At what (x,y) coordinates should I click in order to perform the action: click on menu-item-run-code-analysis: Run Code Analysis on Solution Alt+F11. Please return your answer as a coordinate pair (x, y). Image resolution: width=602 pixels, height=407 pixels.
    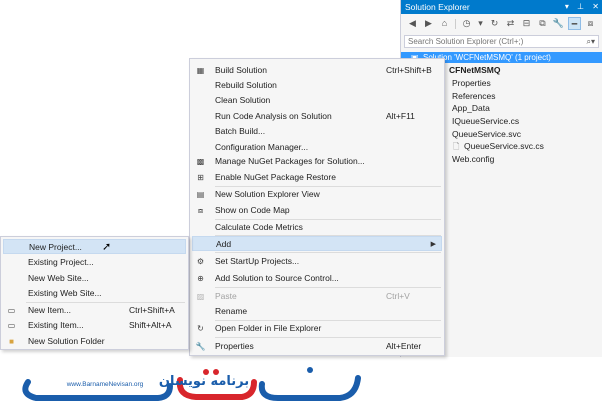
    Looking at the image, I should click on (317, 116).